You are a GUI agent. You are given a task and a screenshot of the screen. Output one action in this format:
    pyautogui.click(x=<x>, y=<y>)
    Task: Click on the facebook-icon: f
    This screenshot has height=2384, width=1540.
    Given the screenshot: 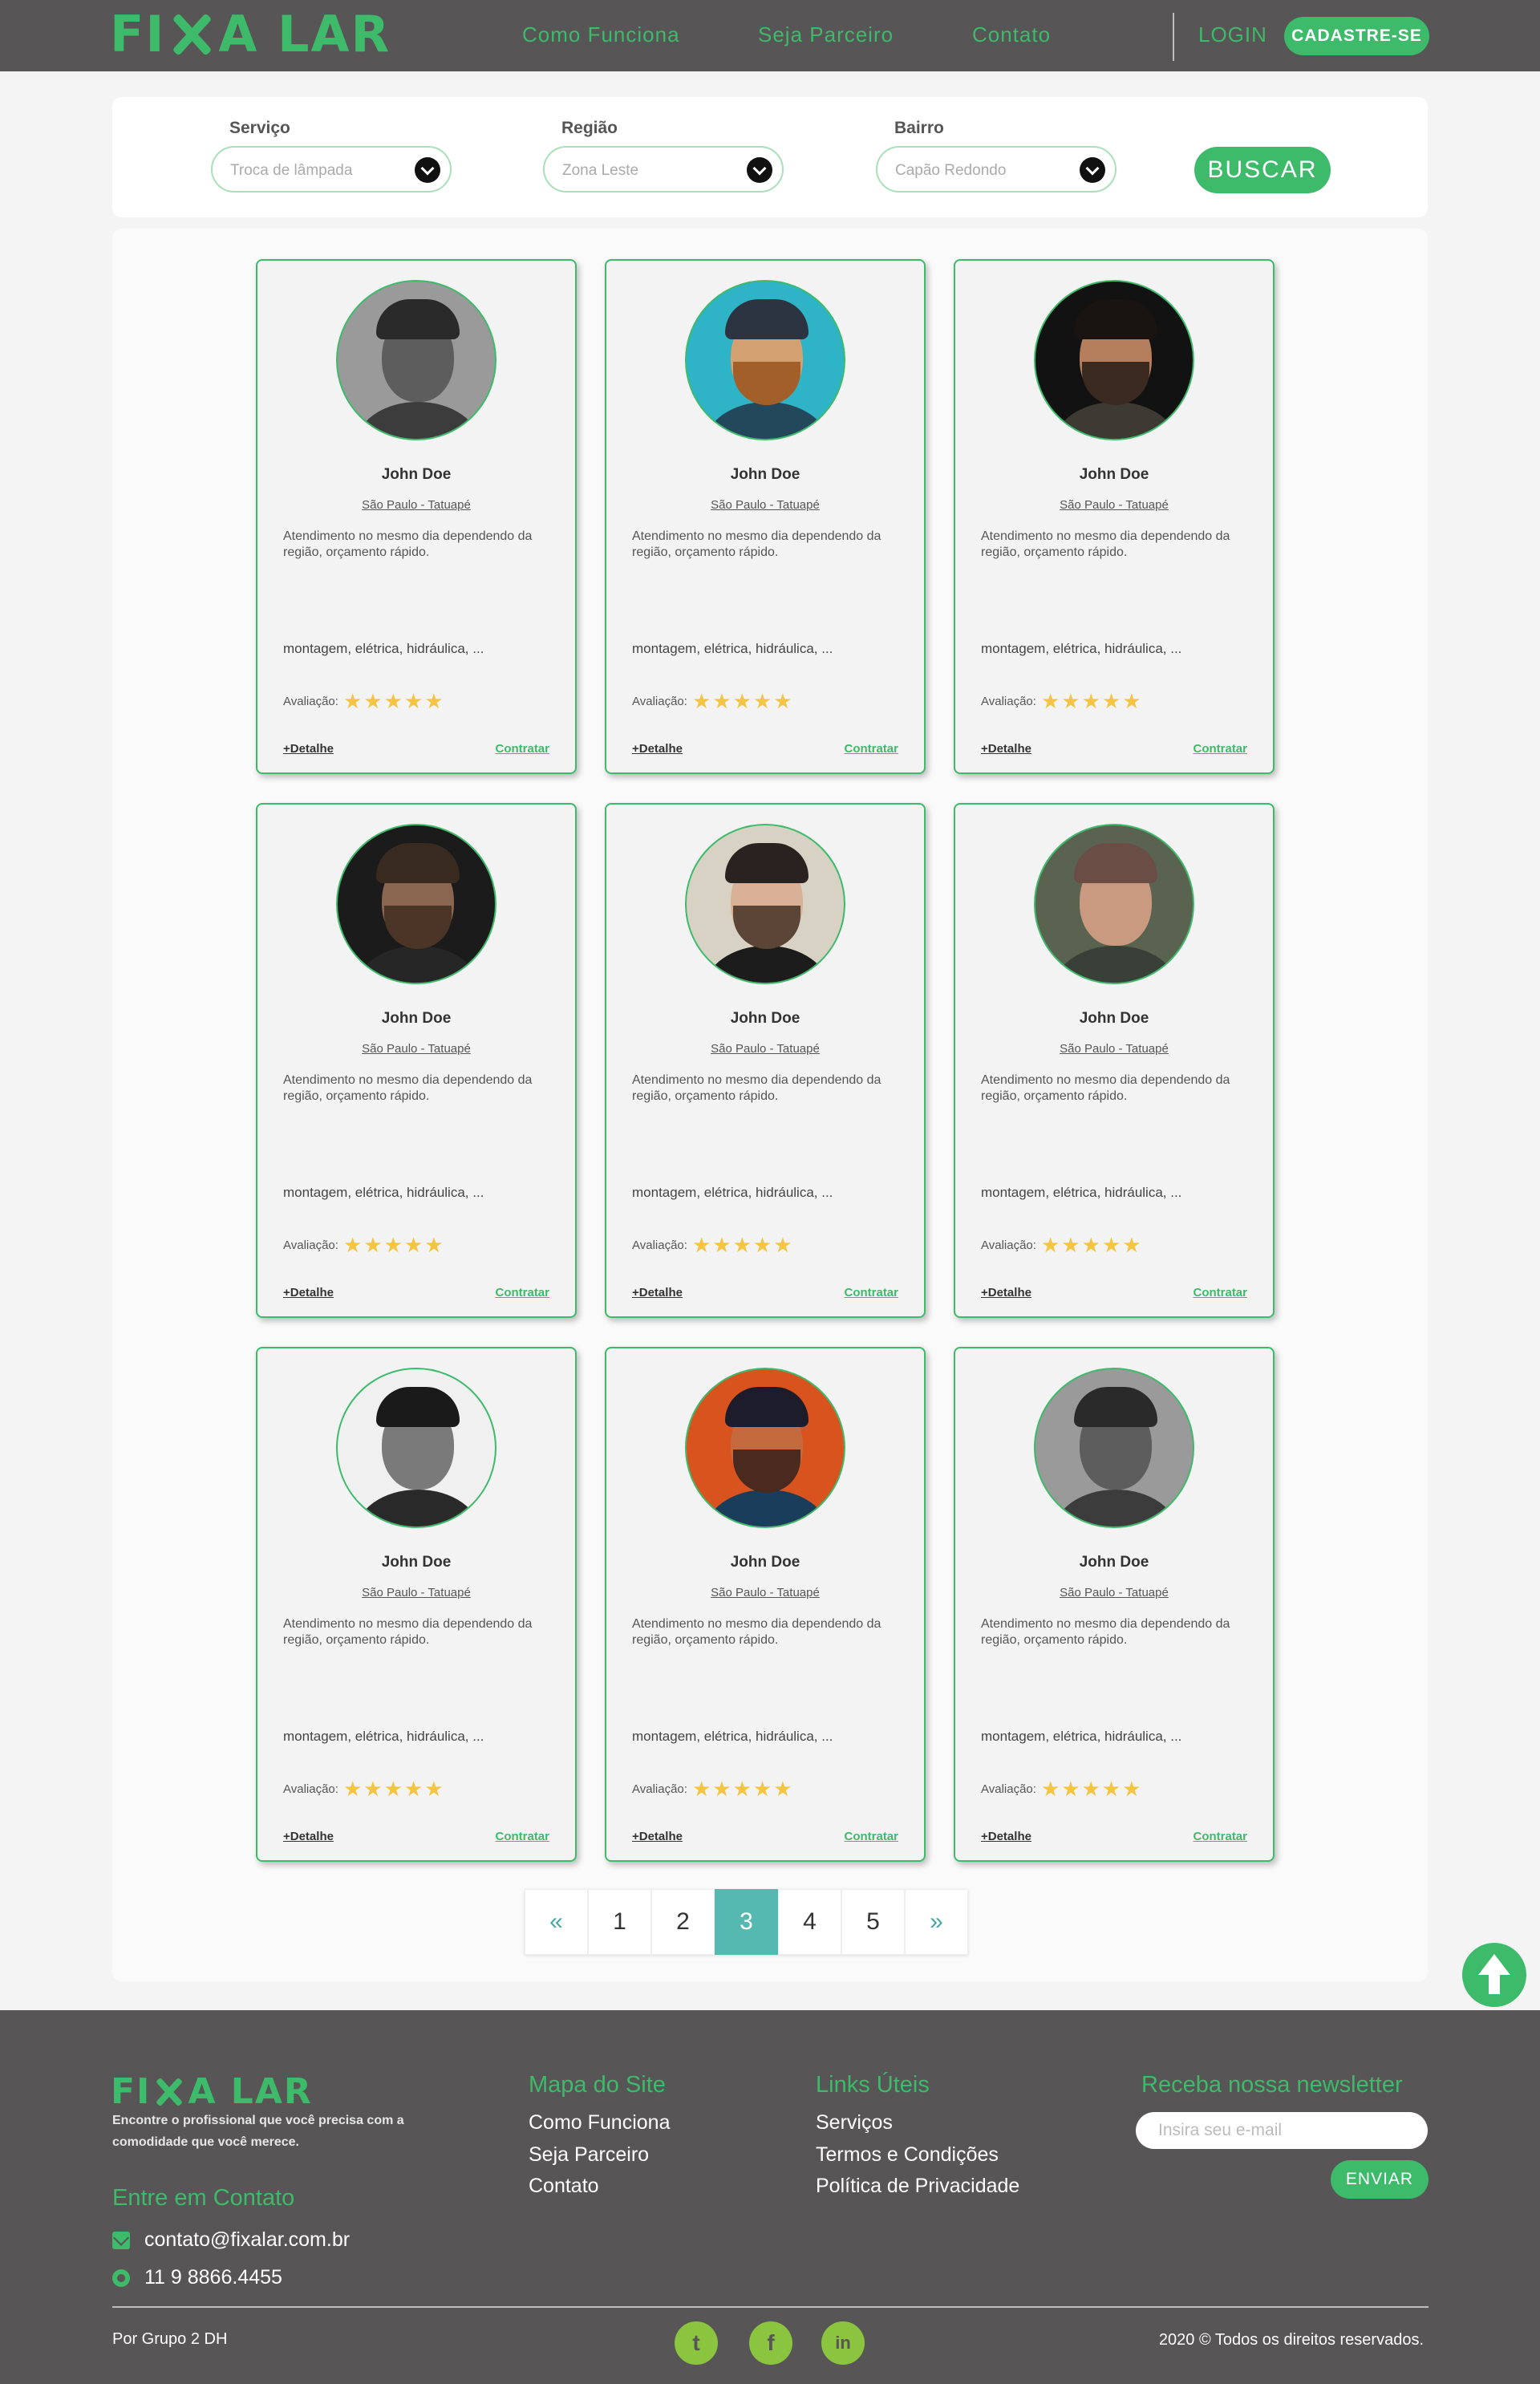 What is the action you would take?
    pyautogui.click(x=771, y=2343)
    